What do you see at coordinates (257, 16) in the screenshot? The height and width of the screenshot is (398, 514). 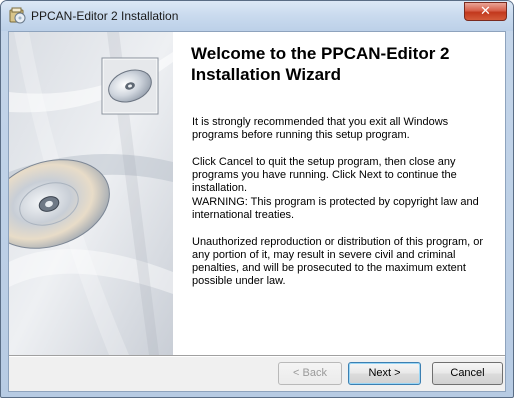 I see `title-bar: PPCAN-Editor 2 Installation ✕` at bounding box center [257, 16].